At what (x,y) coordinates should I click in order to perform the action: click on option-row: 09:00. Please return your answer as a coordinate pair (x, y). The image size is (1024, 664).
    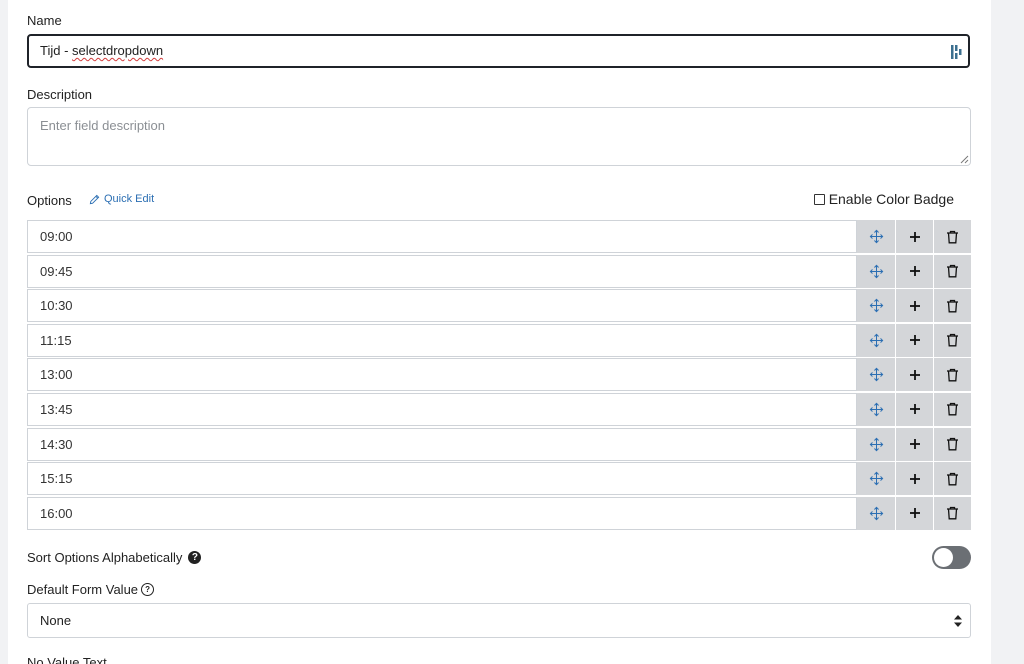
    Looking at the image, I should click on (499, 236).